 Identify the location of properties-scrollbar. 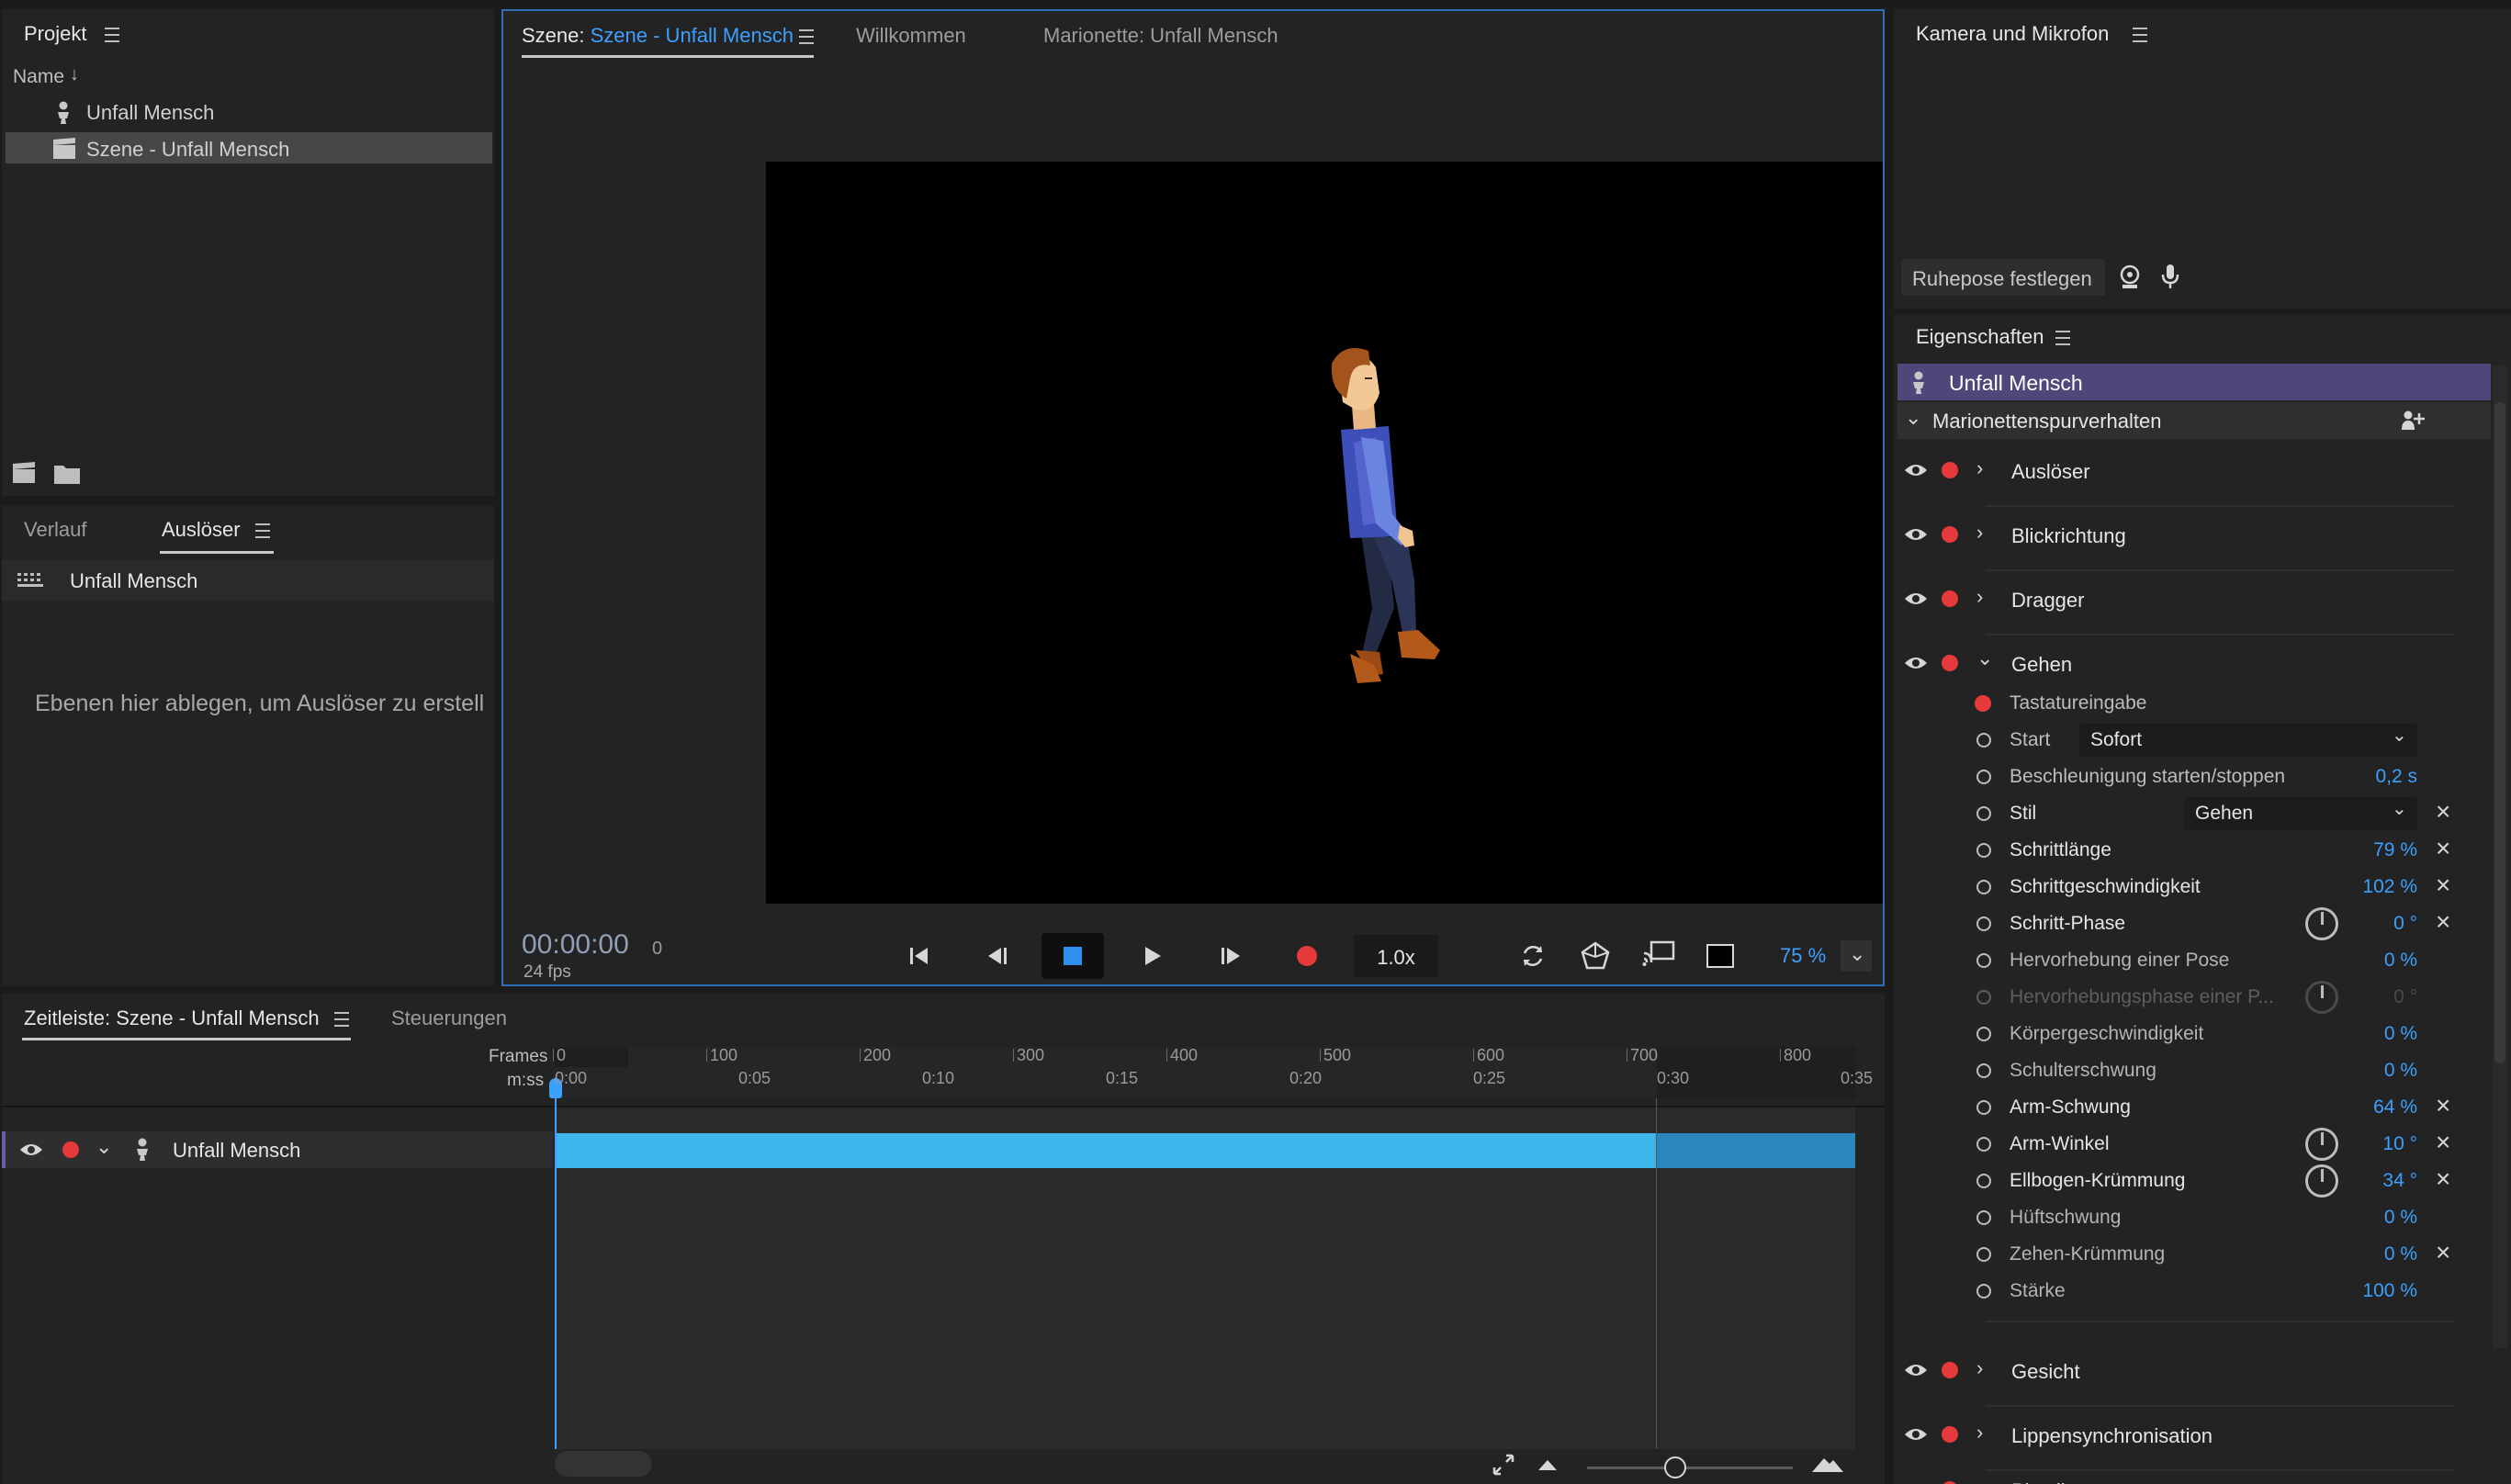
(2500, 857).